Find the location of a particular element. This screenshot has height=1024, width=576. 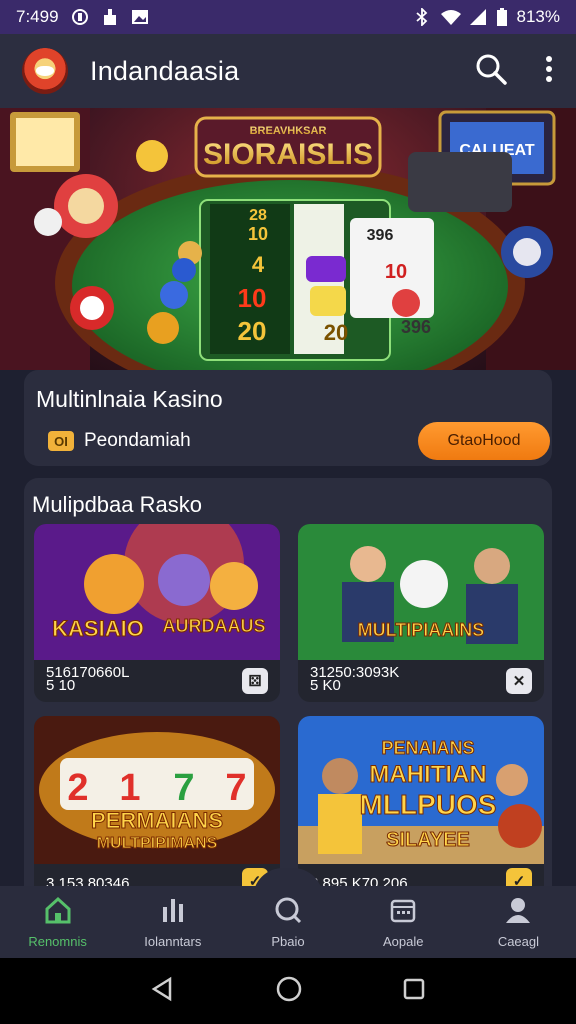

play-now-button: GtaoHood is located at coordinates (484, 441).